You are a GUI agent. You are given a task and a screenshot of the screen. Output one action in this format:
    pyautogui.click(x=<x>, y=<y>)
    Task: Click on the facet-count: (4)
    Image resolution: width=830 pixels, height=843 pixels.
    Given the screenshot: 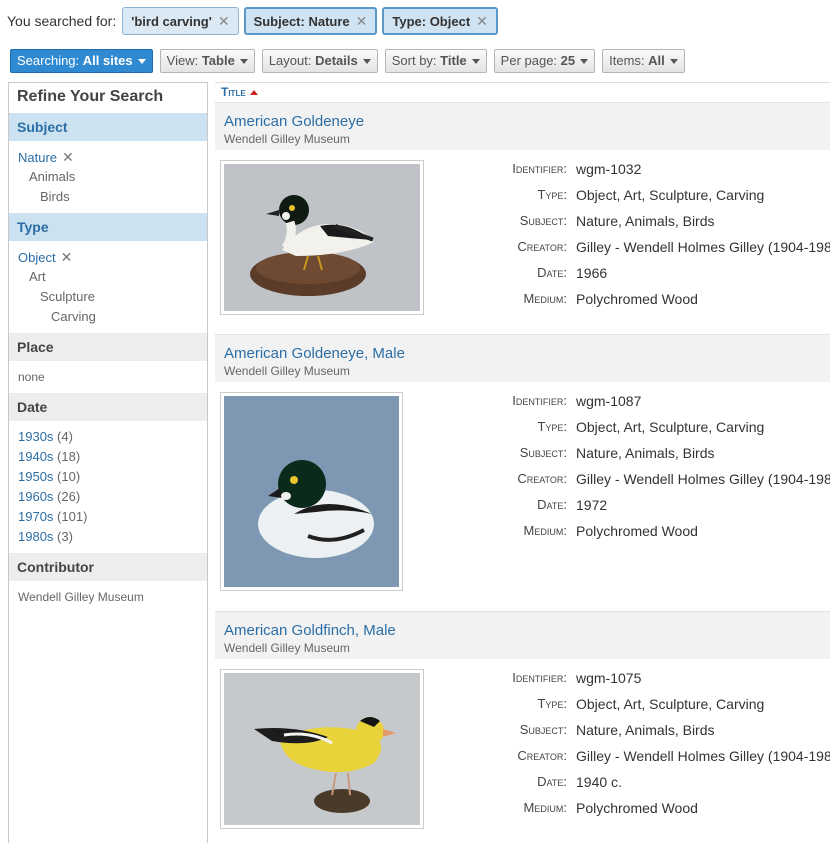 What is the action you would take?
    pyautogui.click(x=65, y=436)
    